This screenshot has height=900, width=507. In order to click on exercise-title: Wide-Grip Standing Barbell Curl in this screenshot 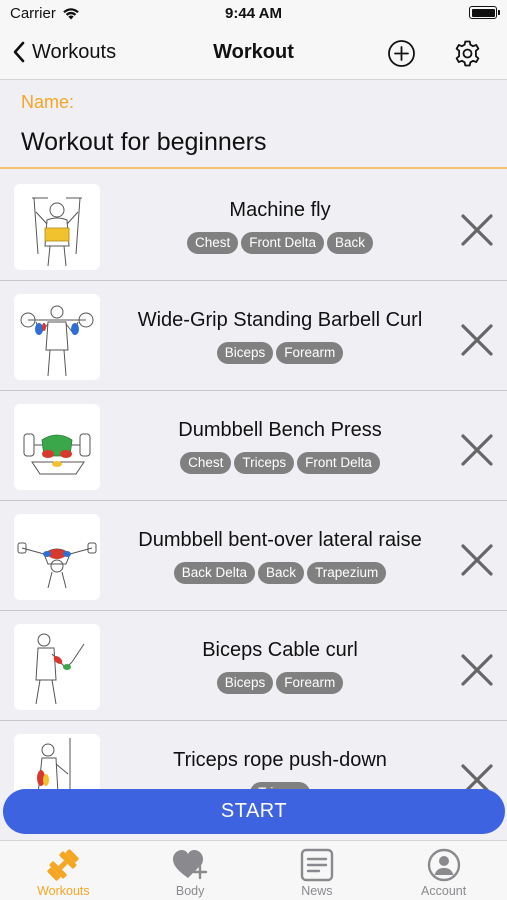, I will do `click(280, 320)`.